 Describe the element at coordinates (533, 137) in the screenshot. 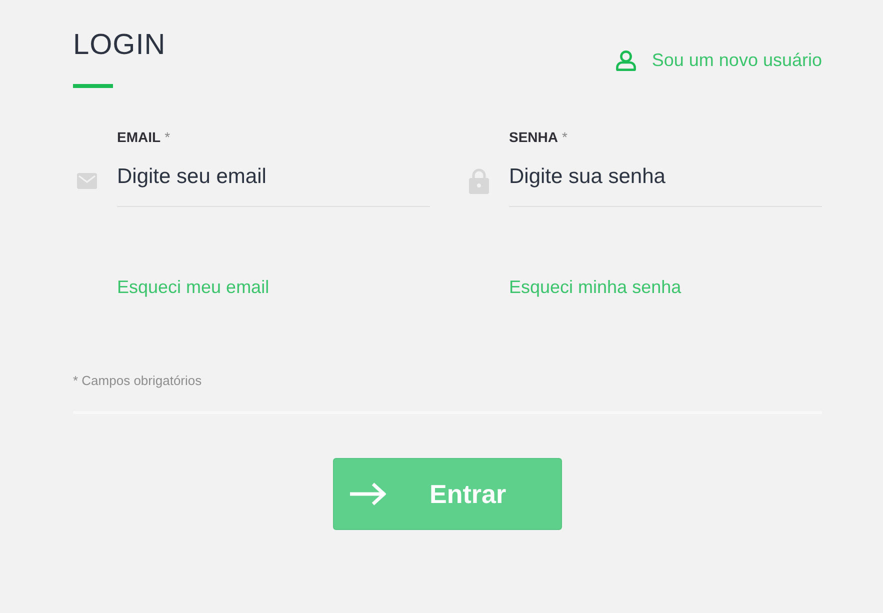

I see `field-label: SENHA` at that location.